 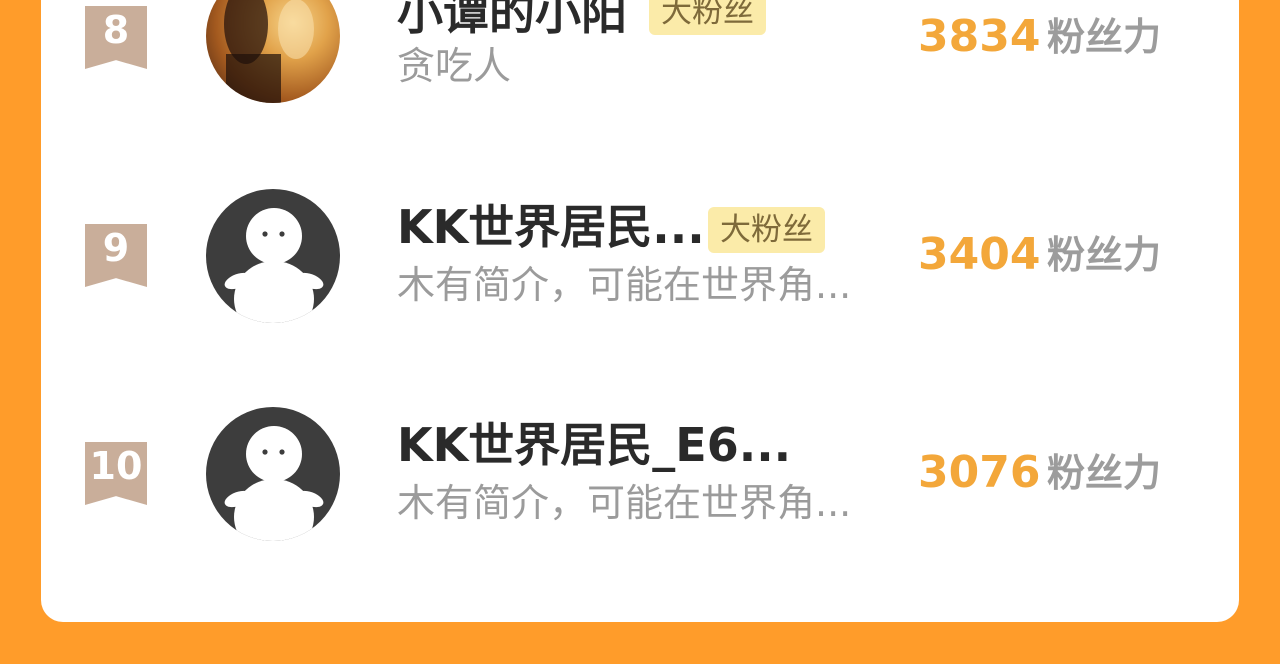 What do you see at coordinates (454, 66) in the screenshot?
I see `user-description: 贪吃人` at bounding box center [454, 66].